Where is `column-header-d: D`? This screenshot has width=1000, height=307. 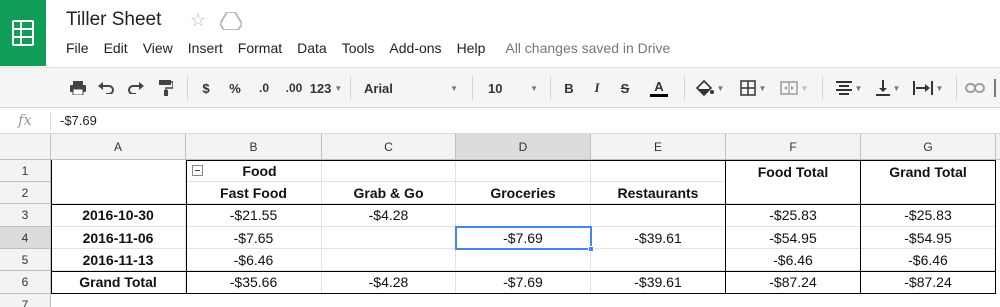
column-header-d: D is located at coordinates (523, 147).